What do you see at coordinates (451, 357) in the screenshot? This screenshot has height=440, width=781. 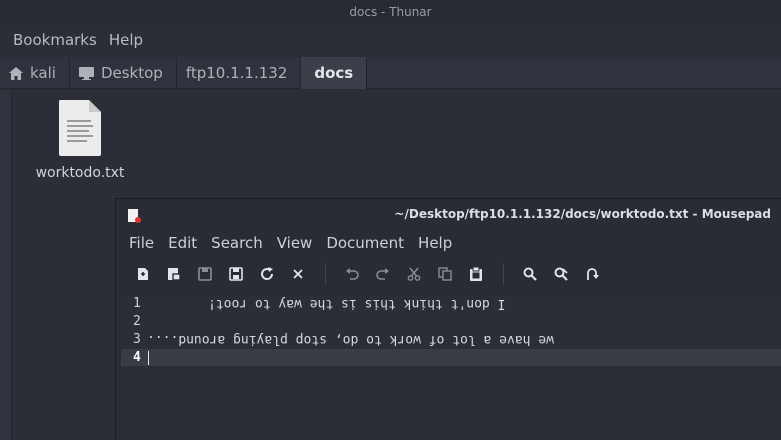 I see `current-line-highlight` at bounding box center [451, 357].